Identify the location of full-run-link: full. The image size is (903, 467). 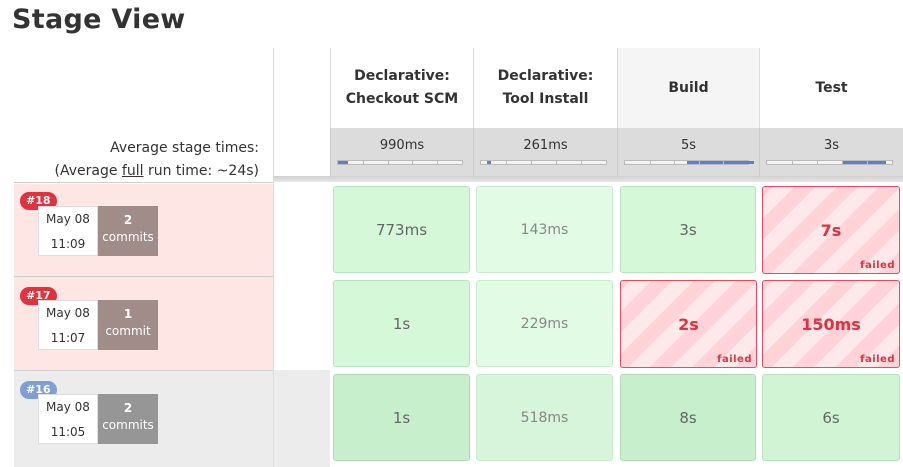
(133, 171).